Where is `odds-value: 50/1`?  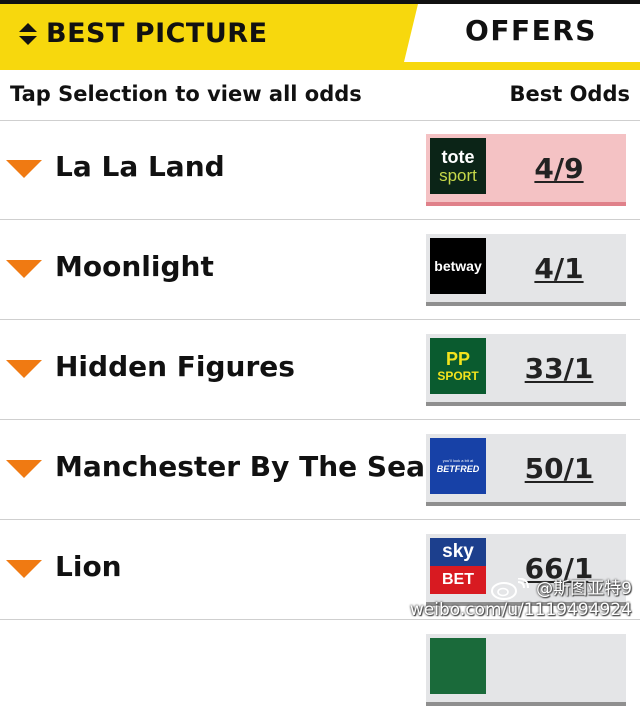 odds-value: 50/1 is located at coordinates (559, 468).